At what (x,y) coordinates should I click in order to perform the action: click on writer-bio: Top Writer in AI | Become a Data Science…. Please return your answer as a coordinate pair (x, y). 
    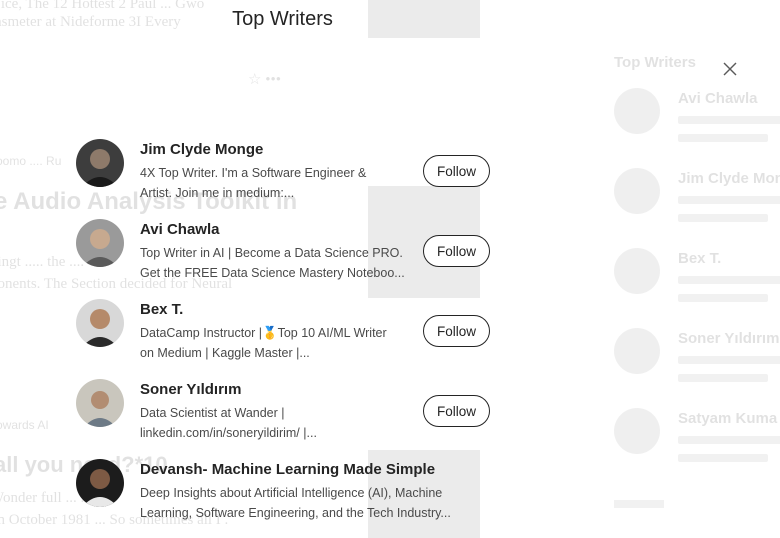
    Looking at the image, I should click on (272, 263).